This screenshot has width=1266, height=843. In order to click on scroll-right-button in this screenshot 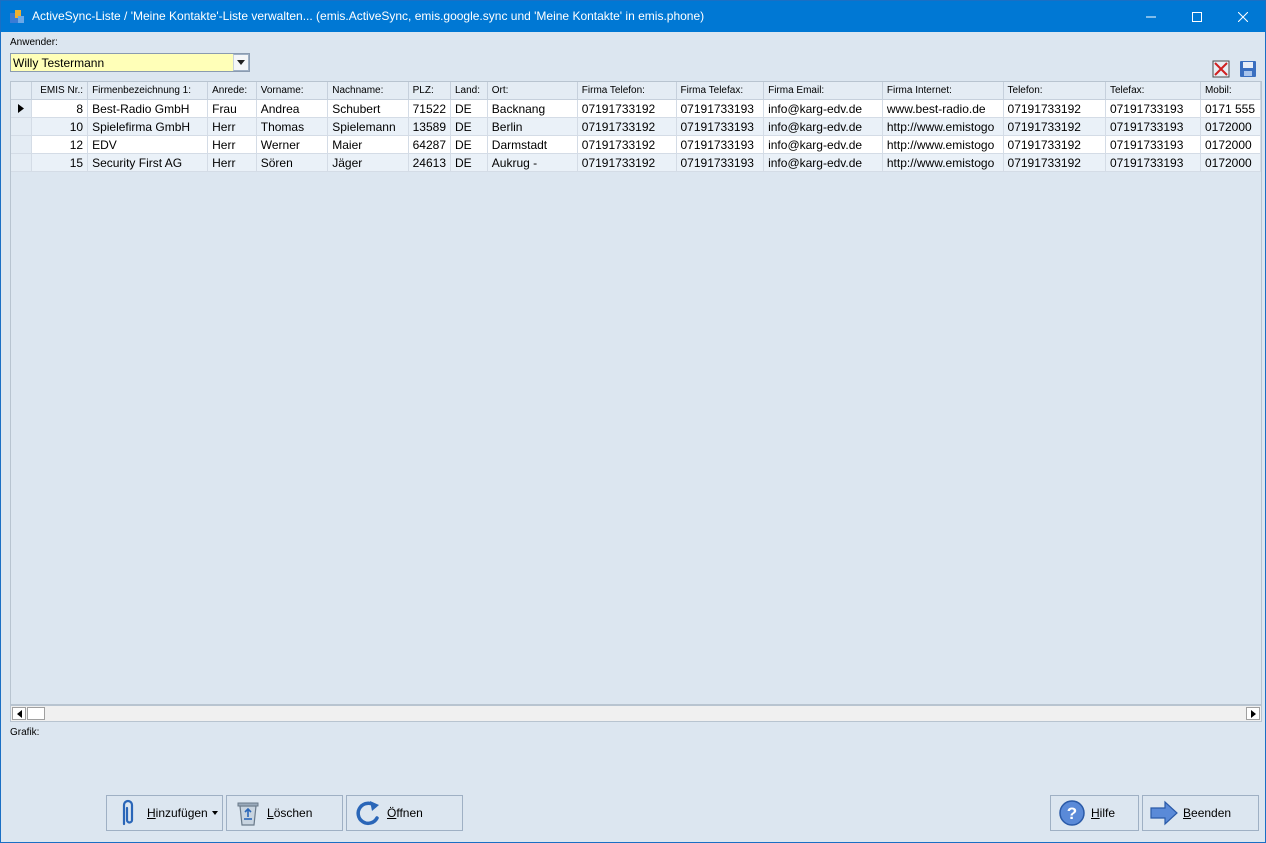, I will do `click(1253, 713)`.